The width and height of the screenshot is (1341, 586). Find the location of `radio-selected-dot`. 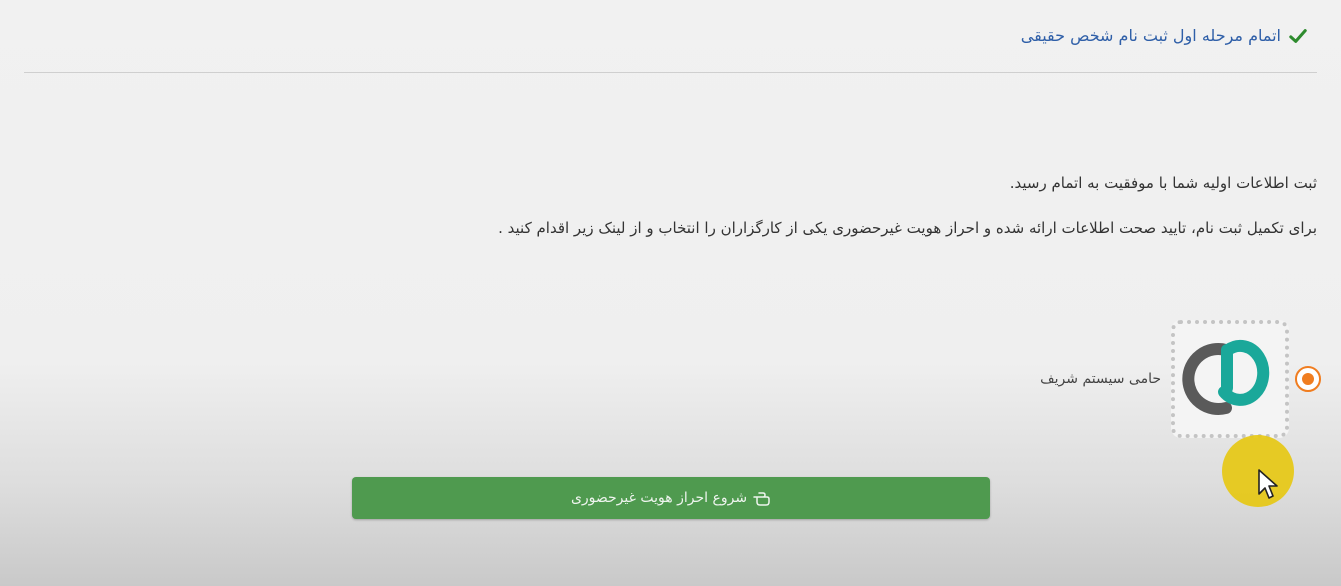

radio-selected-dot is located at coordinates (1308, 379).